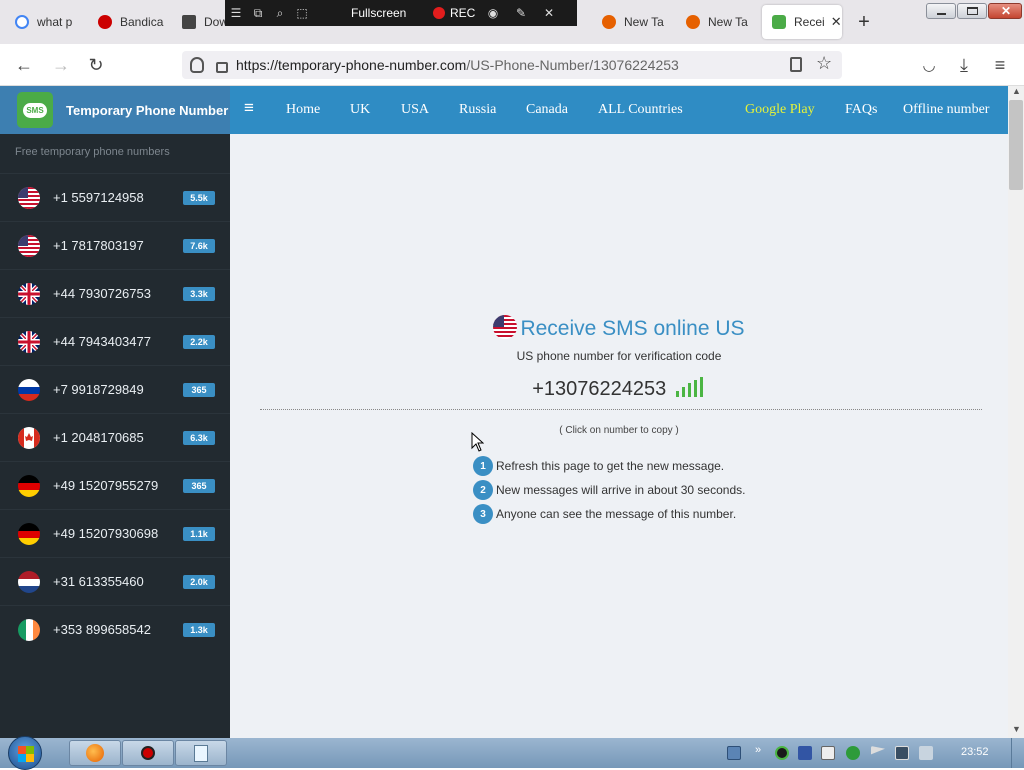  What do you see at coordinates (1005, 11) in the screenshot?
I see `close-window-button: ✕` at bounding box center [1005, 11].